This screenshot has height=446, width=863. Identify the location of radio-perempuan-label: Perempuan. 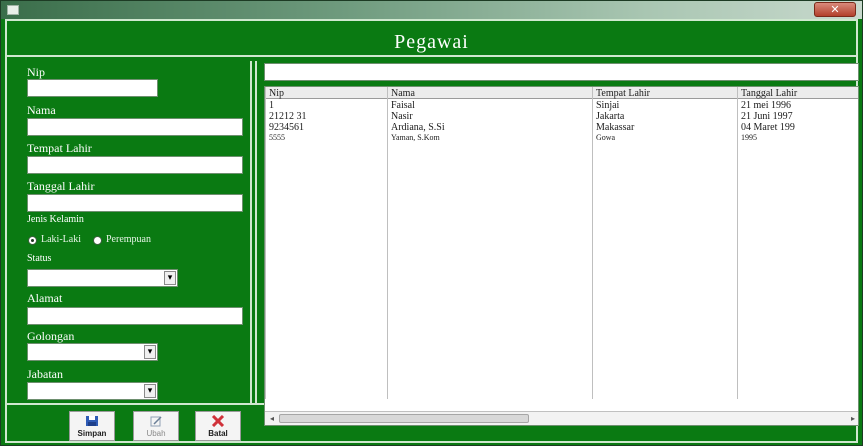
(128, 239).